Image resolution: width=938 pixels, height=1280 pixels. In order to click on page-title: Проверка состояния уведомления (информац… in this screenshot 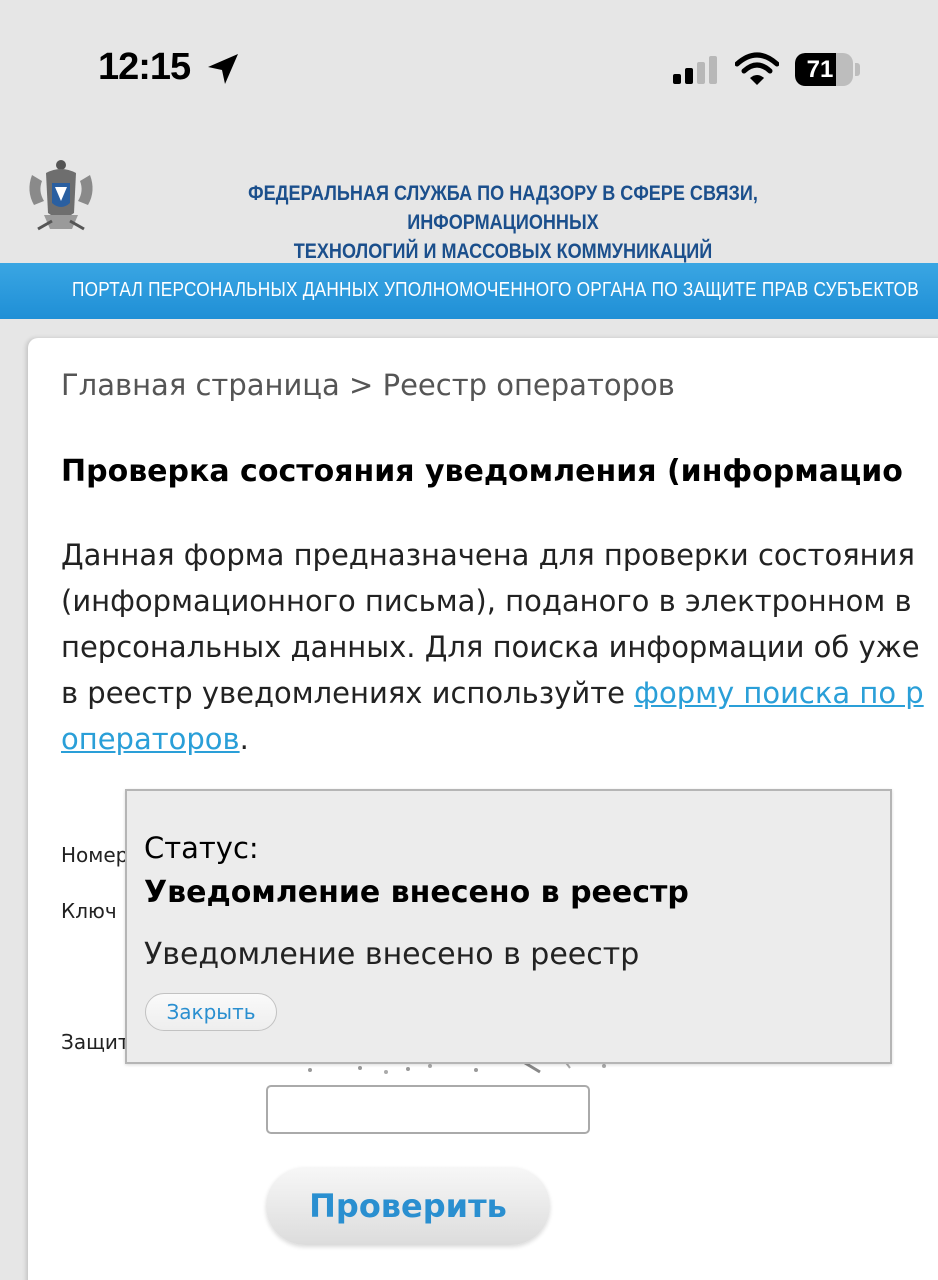, I will do `click(482, 471)`.